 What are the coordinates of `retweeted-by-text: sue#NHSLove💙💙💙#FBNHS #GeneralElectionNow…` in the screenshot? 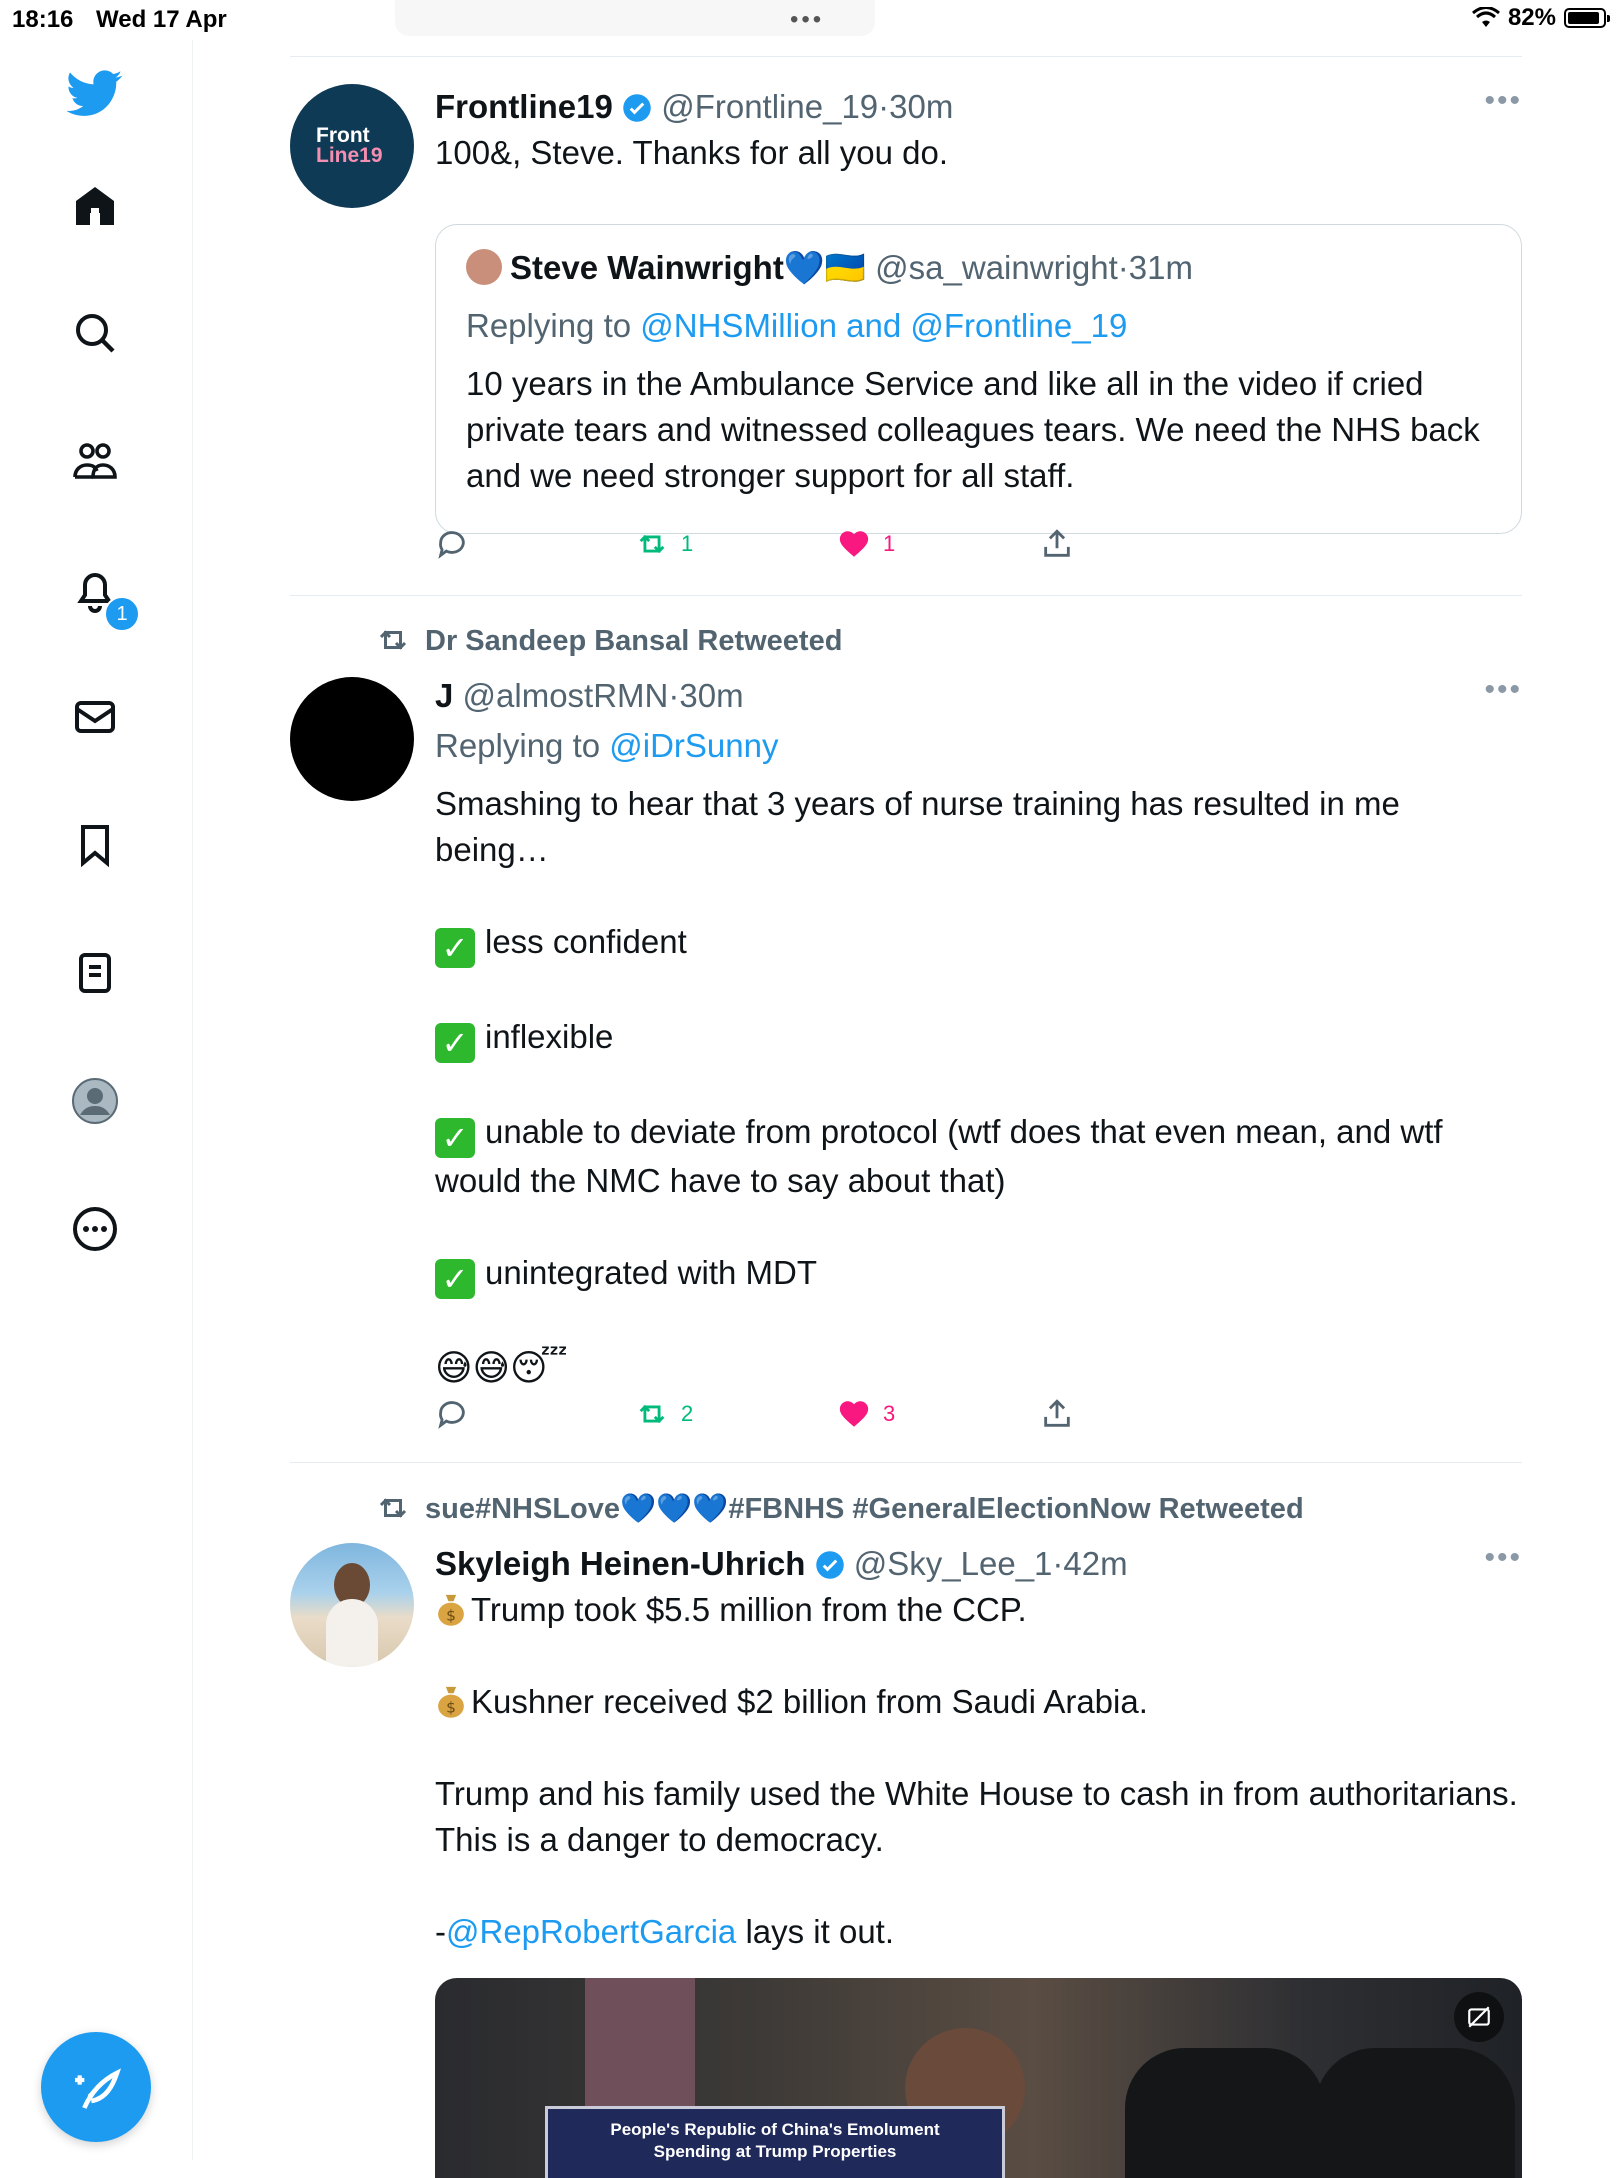 It's located at (864, 1509).